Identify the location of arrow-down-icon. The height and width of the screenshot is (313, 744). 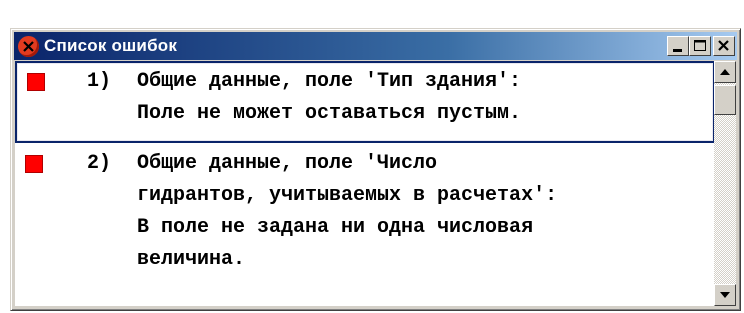
(725, 295).